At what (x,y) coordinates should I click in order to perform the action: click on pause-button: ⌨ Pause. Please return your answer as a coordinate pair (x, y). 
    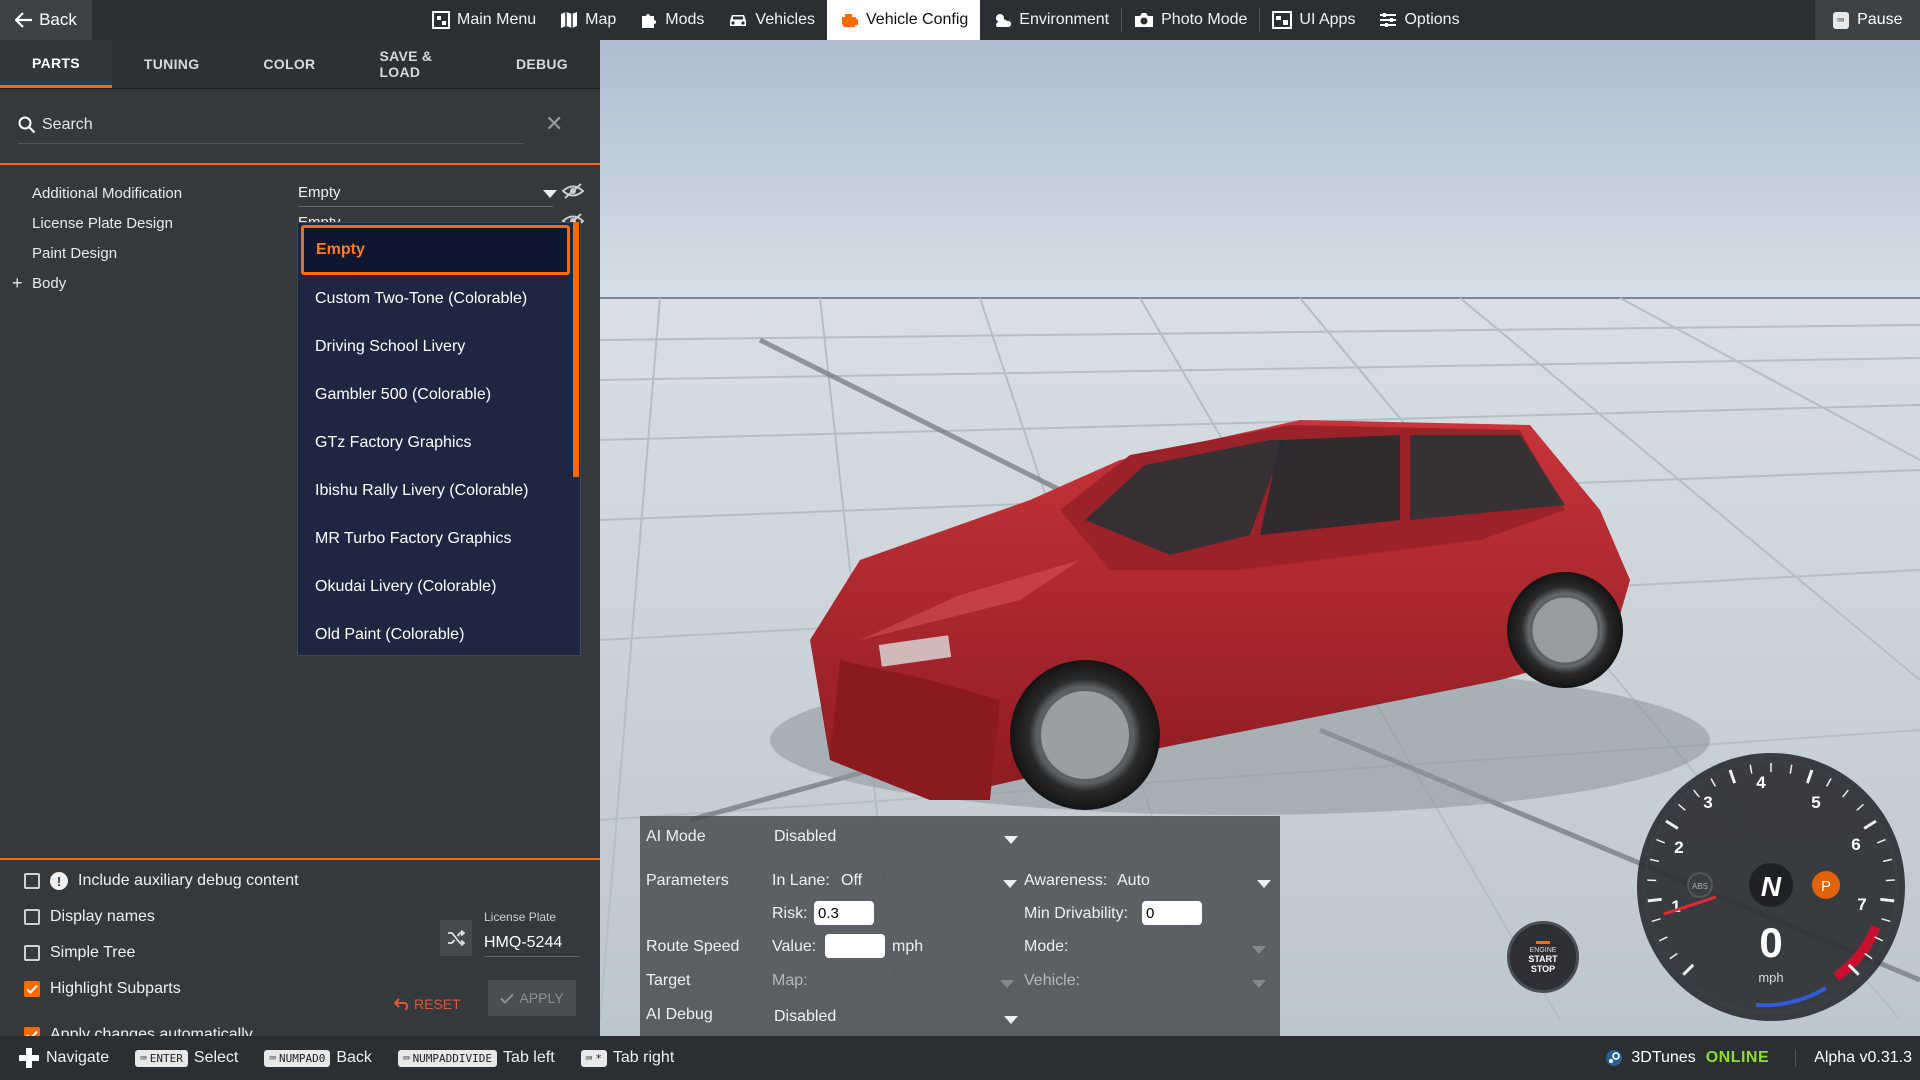
    Looking at the image, I should click on (1867, 20).